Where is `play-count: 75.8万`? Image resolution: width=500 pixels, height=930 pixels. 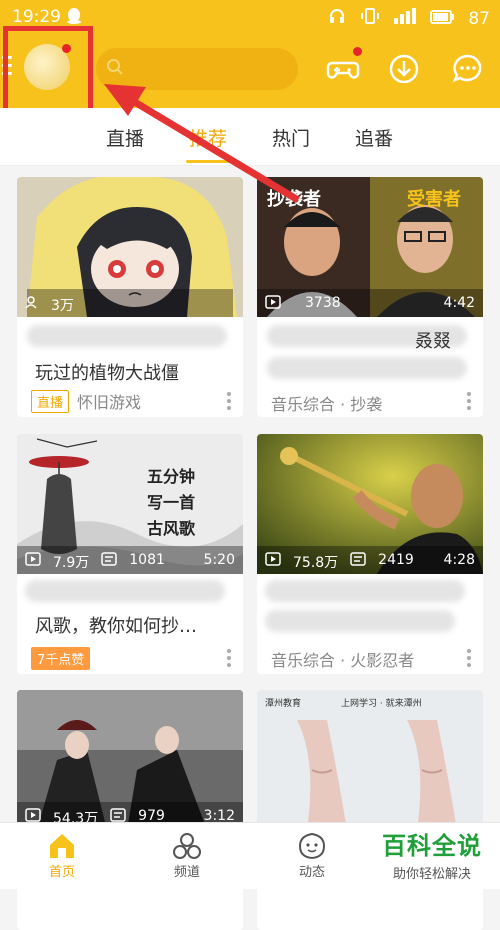 play-count: 75.8万 is located at coordinates (316, 563).